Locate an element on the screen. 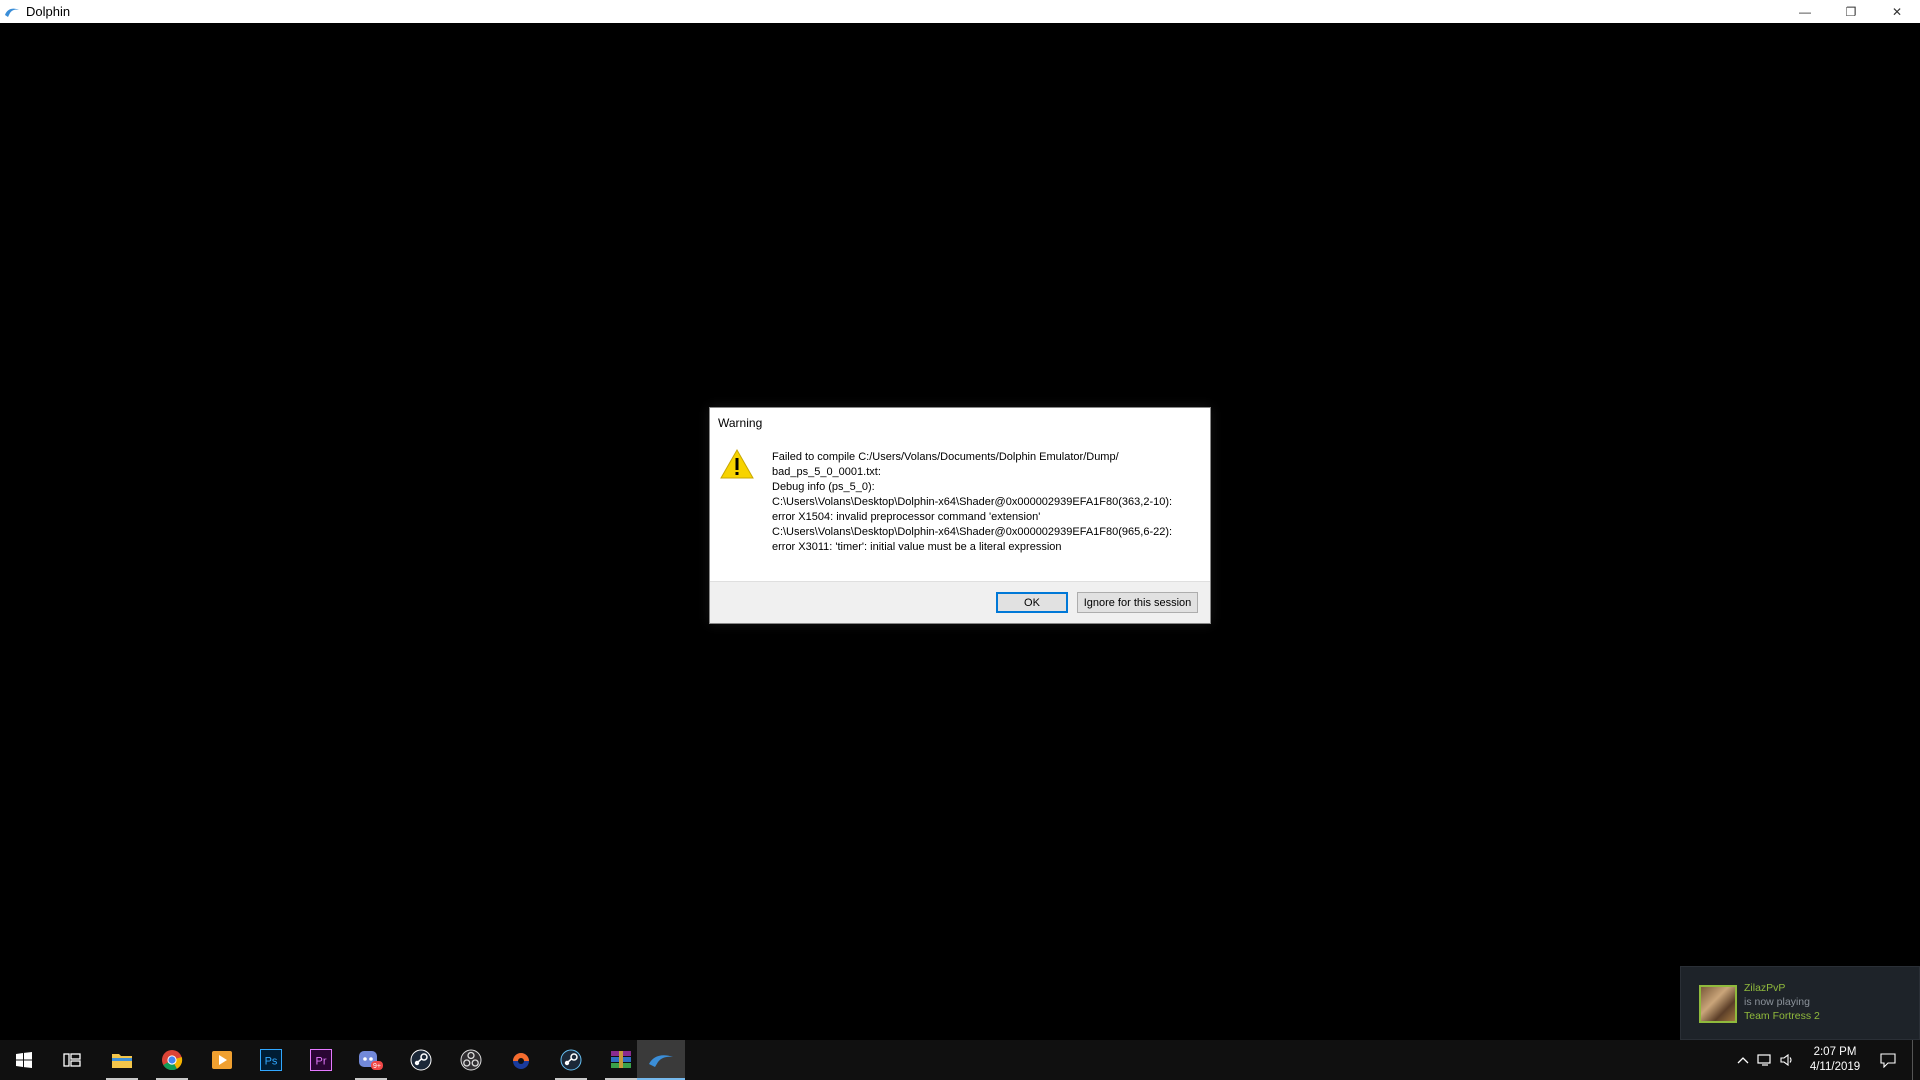 This screenshot has width=1920, height=1080. discord-badge: 9+ is located at coordinates (377, 1066).